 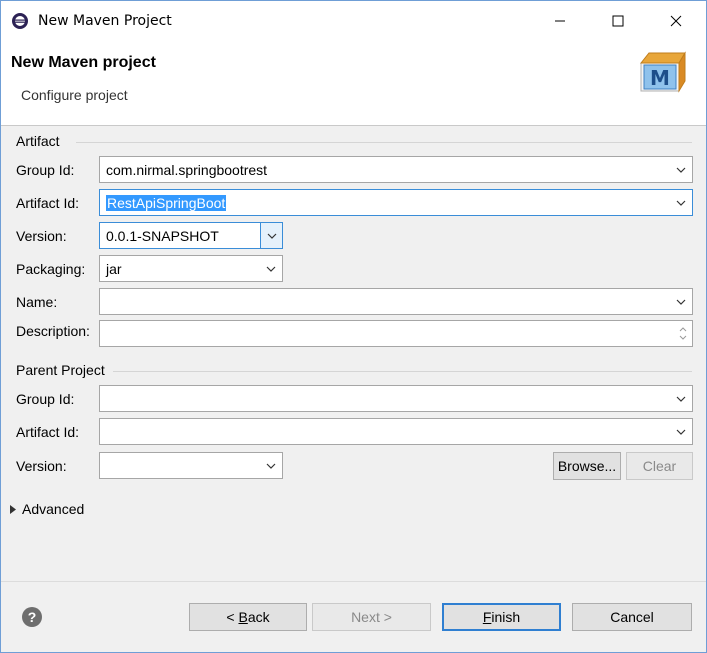 I want to click on minimize-button, so click(x=560, y=21).